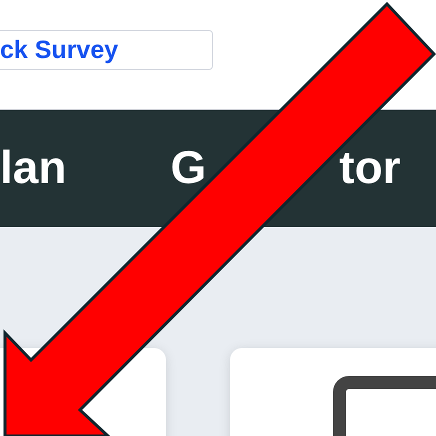 This screenshot has width=436, height=436. What do you see at coordinates (370, 167) in the screenshot?
I see `nav-text: tor` at bounding box center [370, 167].